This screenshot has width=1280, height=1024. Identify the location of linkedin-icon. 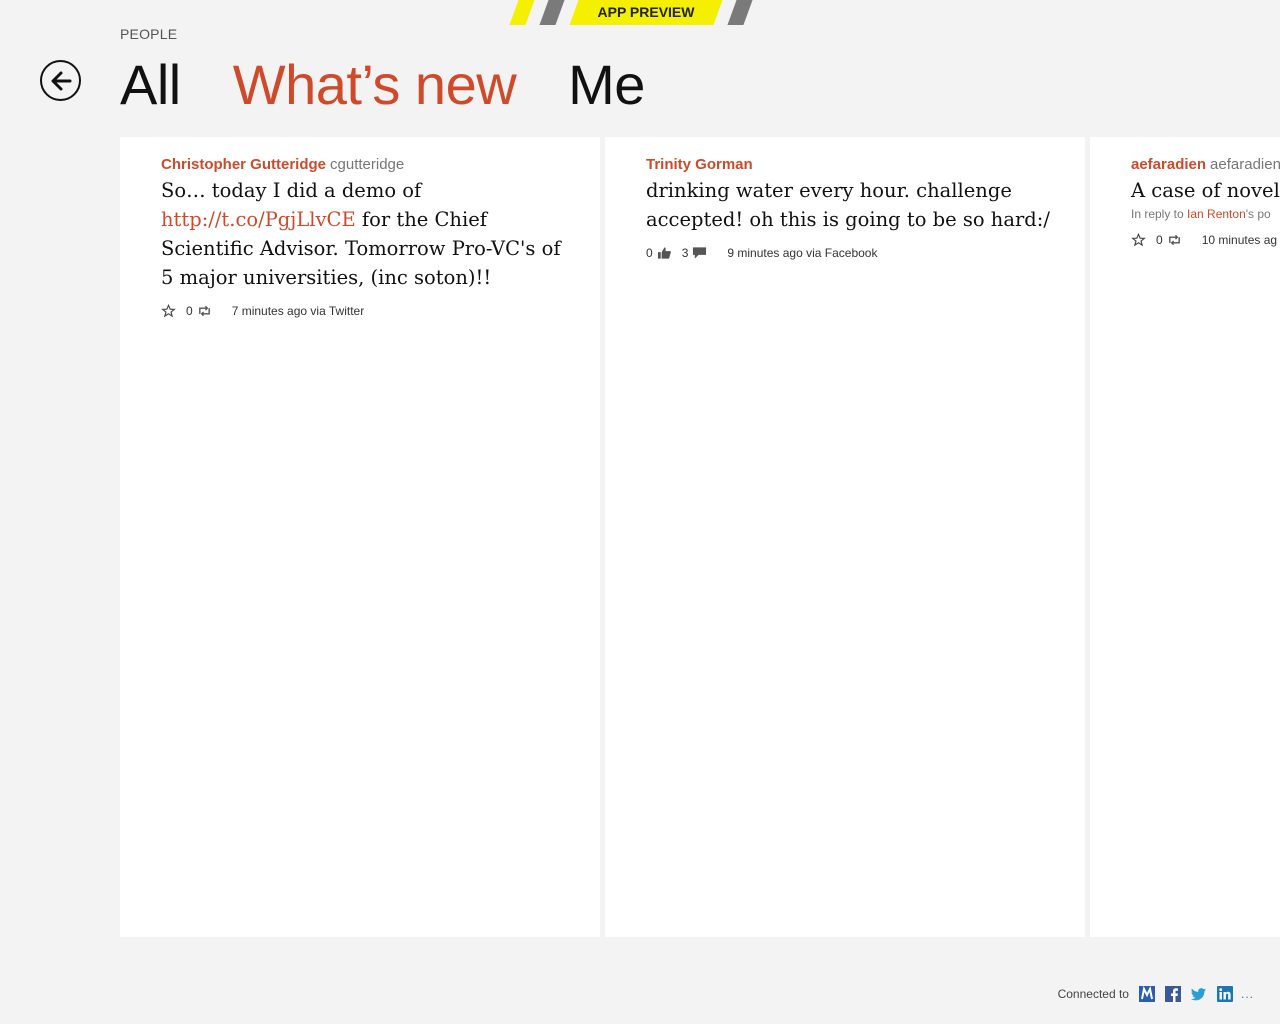
(1224, 994).